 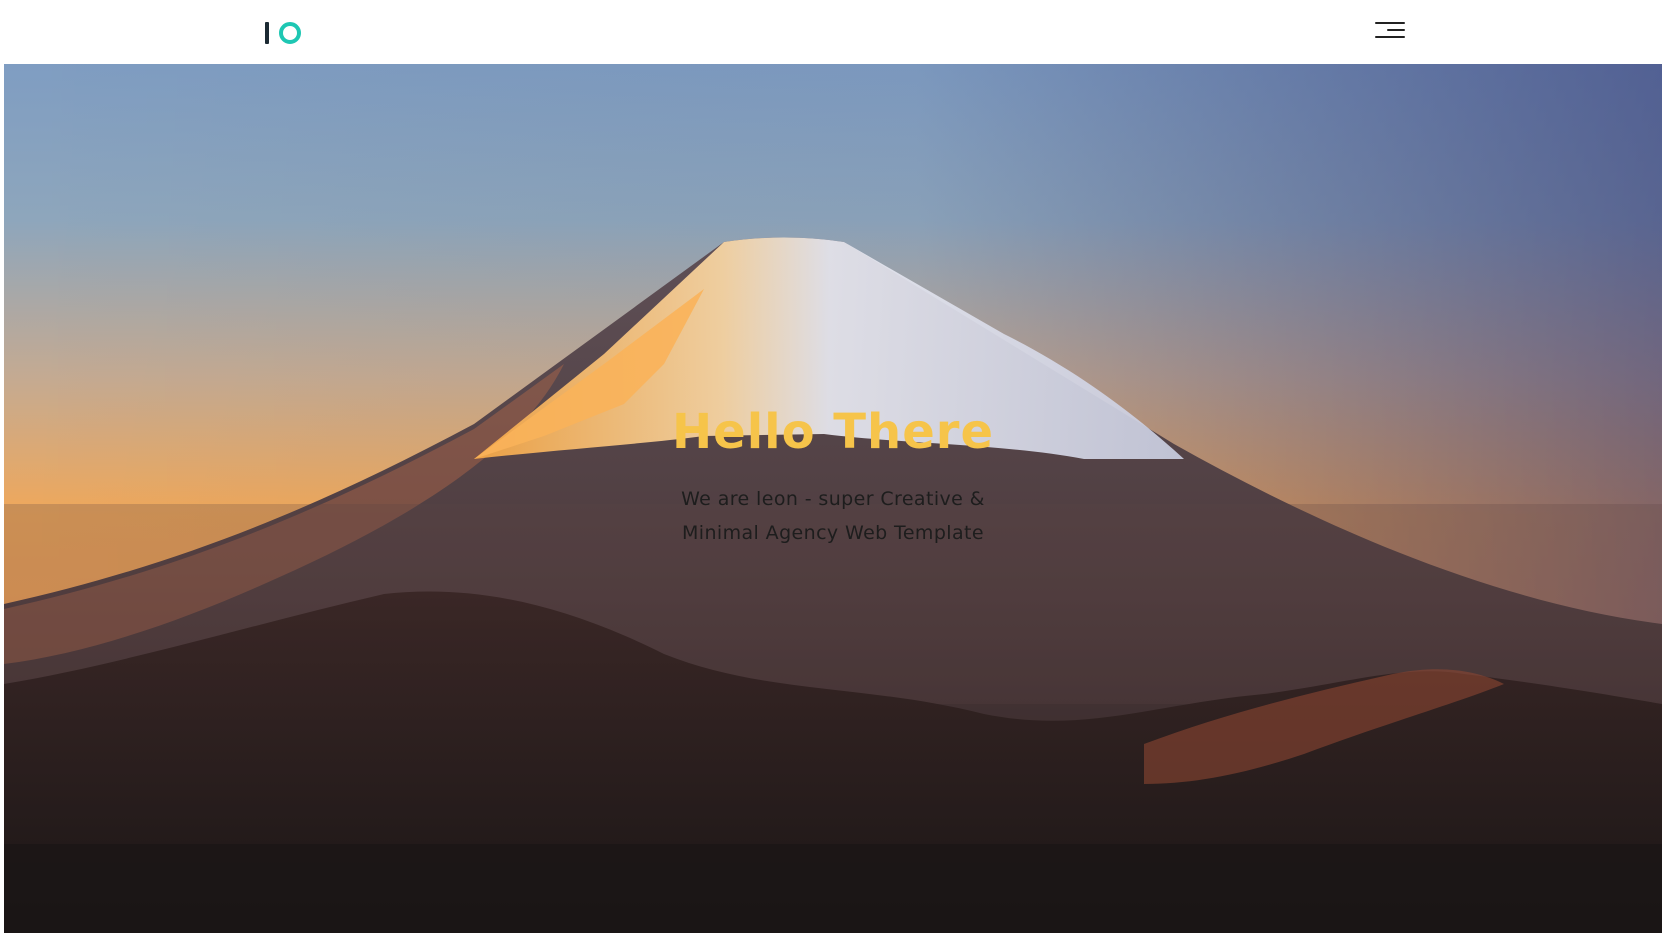 I want to click on logo-ring-icon, so click(x=290, y=33).